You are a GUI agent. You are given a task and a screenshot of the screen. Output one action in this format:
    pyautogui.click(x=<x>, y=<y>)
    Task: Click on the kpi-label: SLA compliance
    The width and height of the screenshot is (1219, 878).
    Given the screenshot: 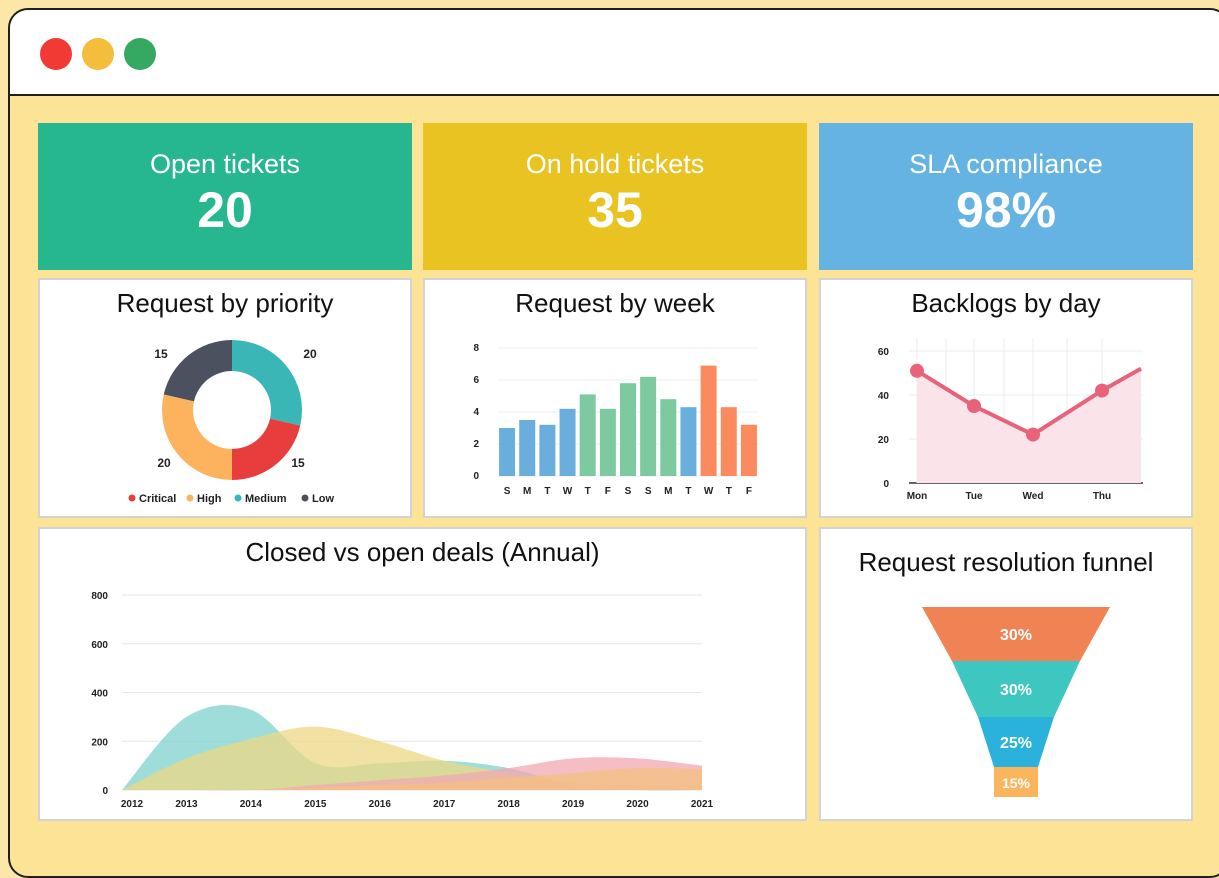 What is the action you would take?
    pyautogui.click(x=1006, y=164)
    